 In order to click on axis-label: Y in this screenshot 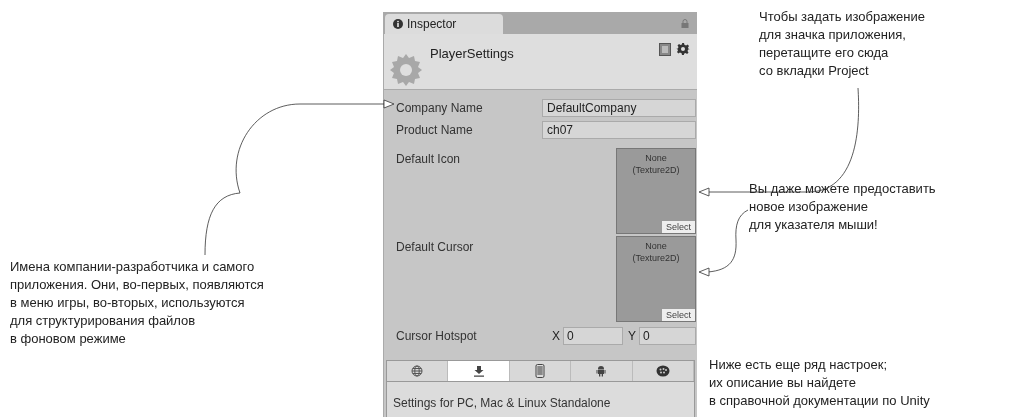, I will do `click(632, 336)`.